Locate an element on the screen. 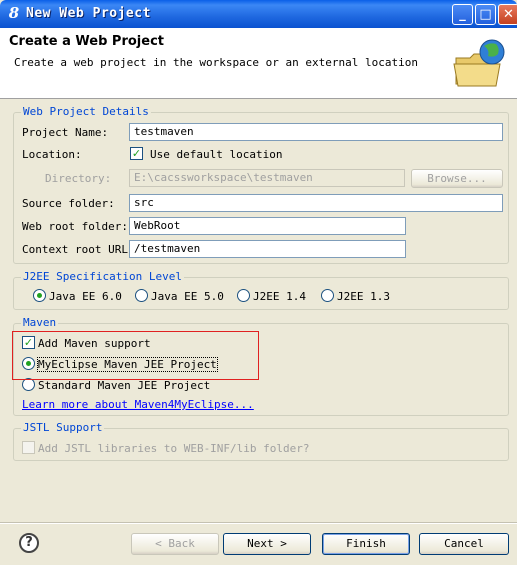 This screenshot has width=517, height=565. java-ee-6-label: Java EE 6.0 is located at coordinates (85, 296).